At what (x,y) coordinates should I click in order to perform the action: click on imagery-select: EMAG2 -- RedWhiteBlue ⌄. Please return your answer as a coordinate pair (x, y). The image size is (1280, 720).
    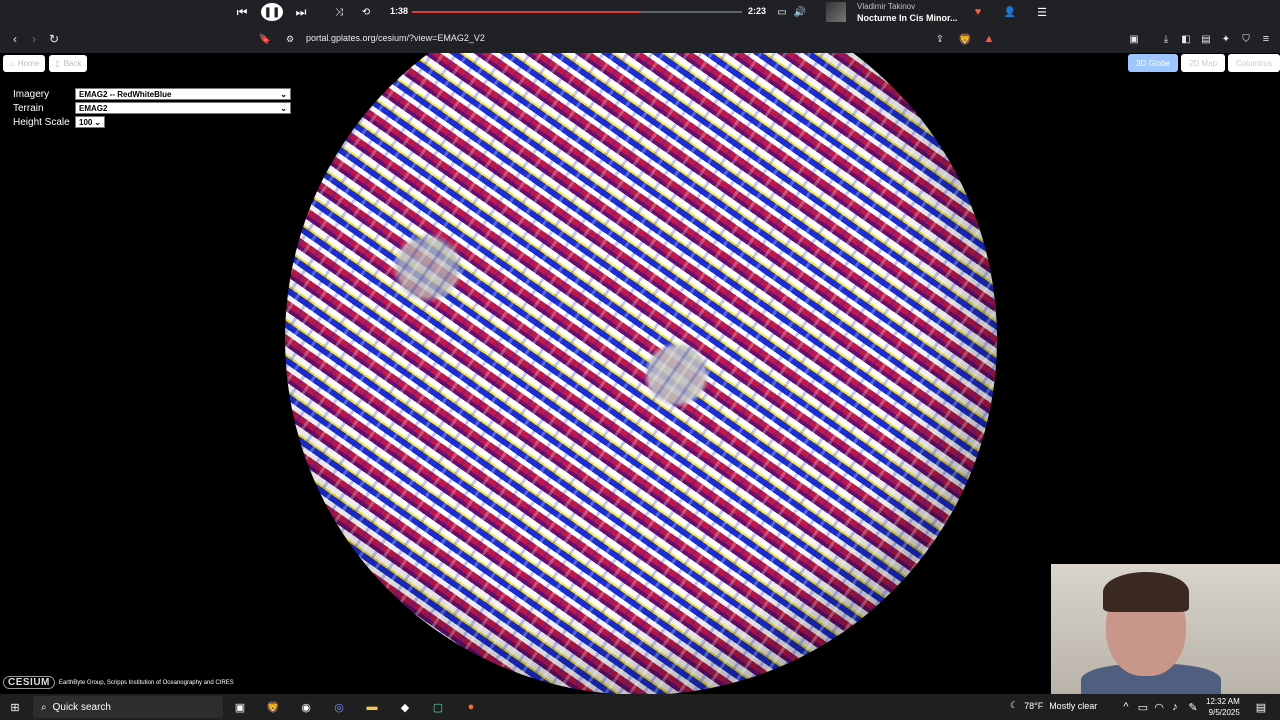
    Looking at the image, I should click on (183, 94).